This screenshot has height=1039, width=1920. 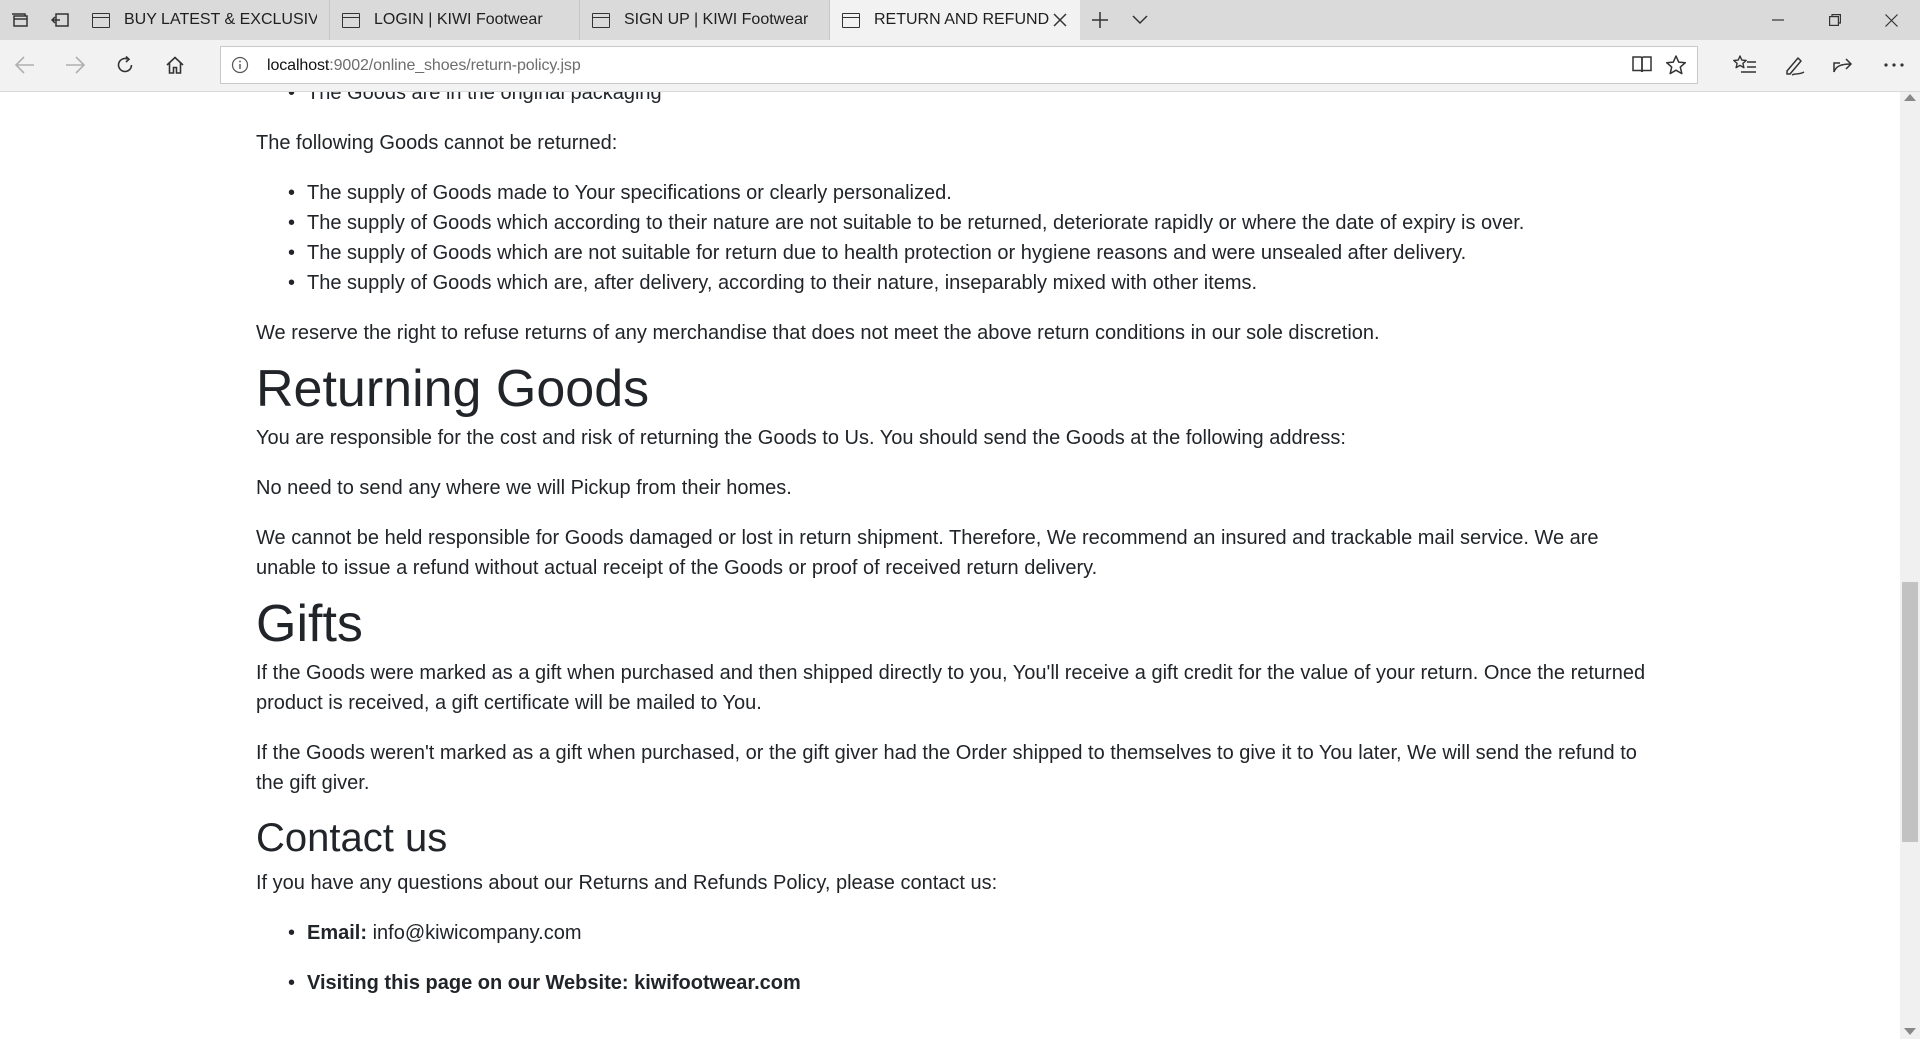 I want to click on tab-preview-button, so click(x=1140, y=20).